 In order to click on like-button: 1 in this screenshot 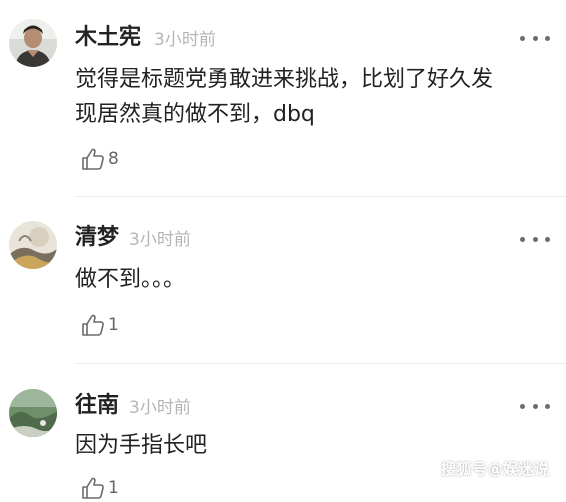, I will do `click(99, 488)`.